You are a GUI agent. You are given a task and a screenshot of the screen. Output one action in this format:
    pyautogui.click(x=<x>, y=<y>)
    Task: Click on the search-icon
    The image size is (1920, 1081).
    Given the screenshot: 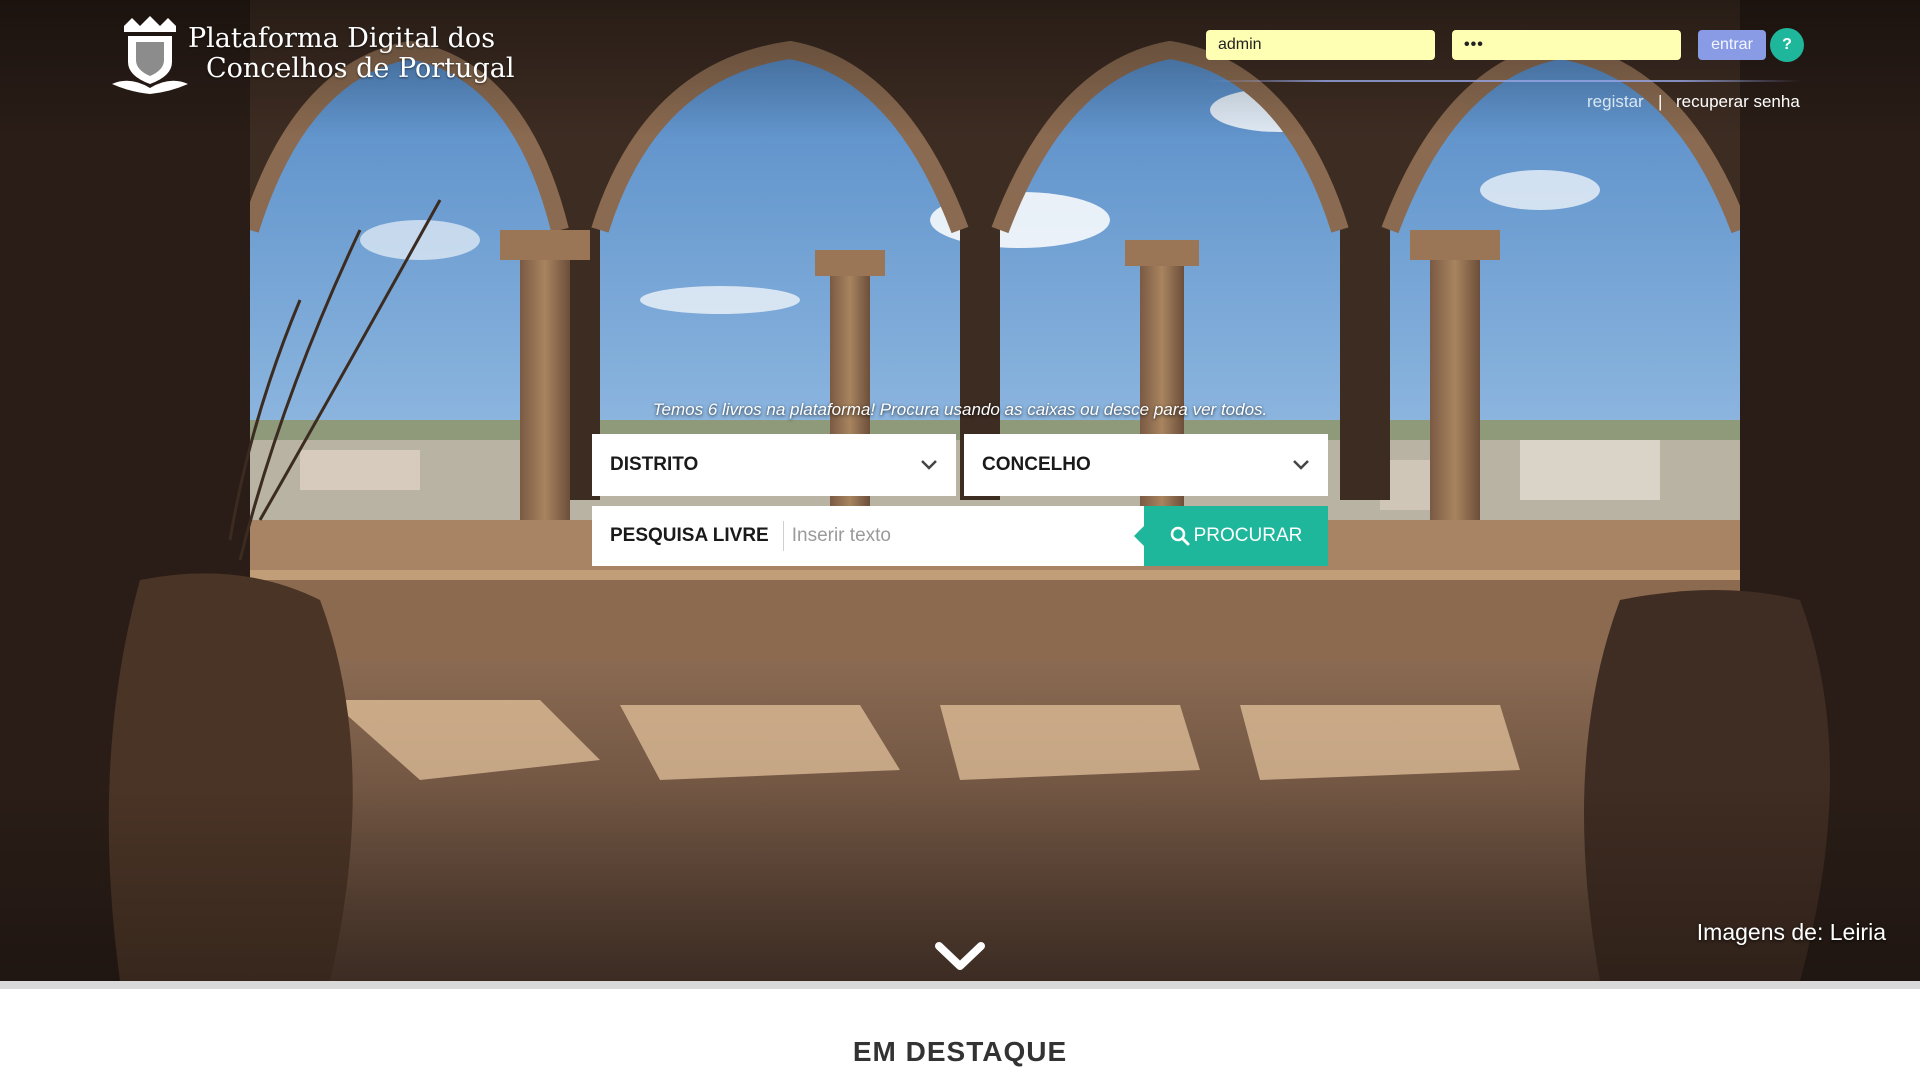 What is the action you would take?
    pyautogui.click(x=1180, y=536)
    